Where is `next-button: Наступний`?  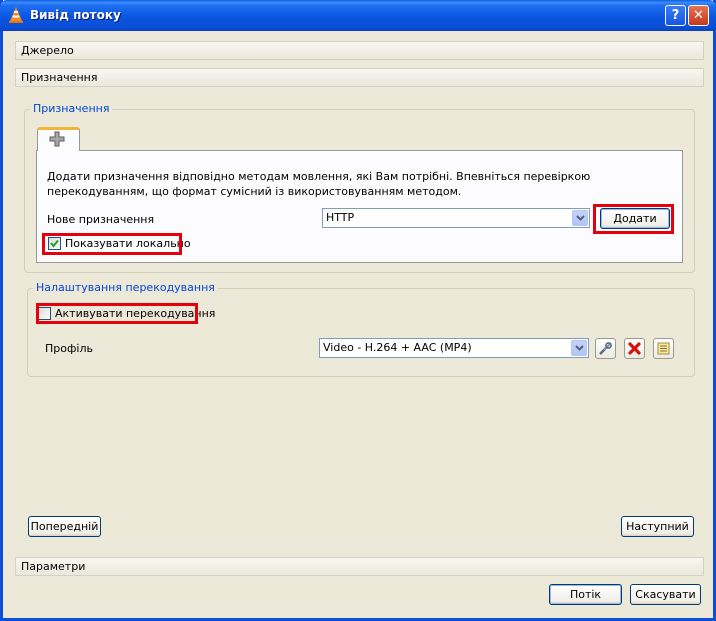
next-button: Наступний is located at coordinates (657, 526).